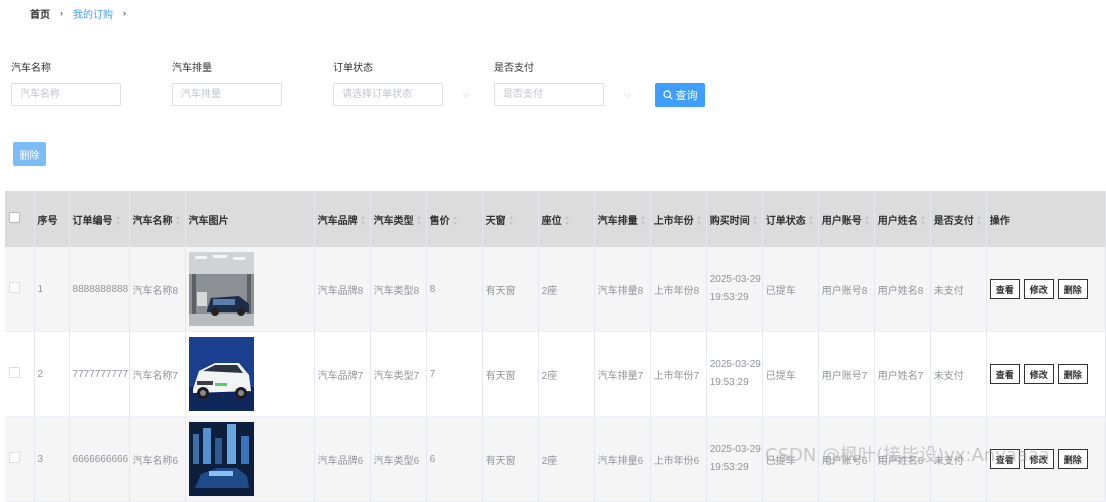 This screenshot has height=502, width=1106. What do you see at coordinates (958, 289) in the screenshot?
I see `cell-paid: 未支付` at bounding box center [958, 289].